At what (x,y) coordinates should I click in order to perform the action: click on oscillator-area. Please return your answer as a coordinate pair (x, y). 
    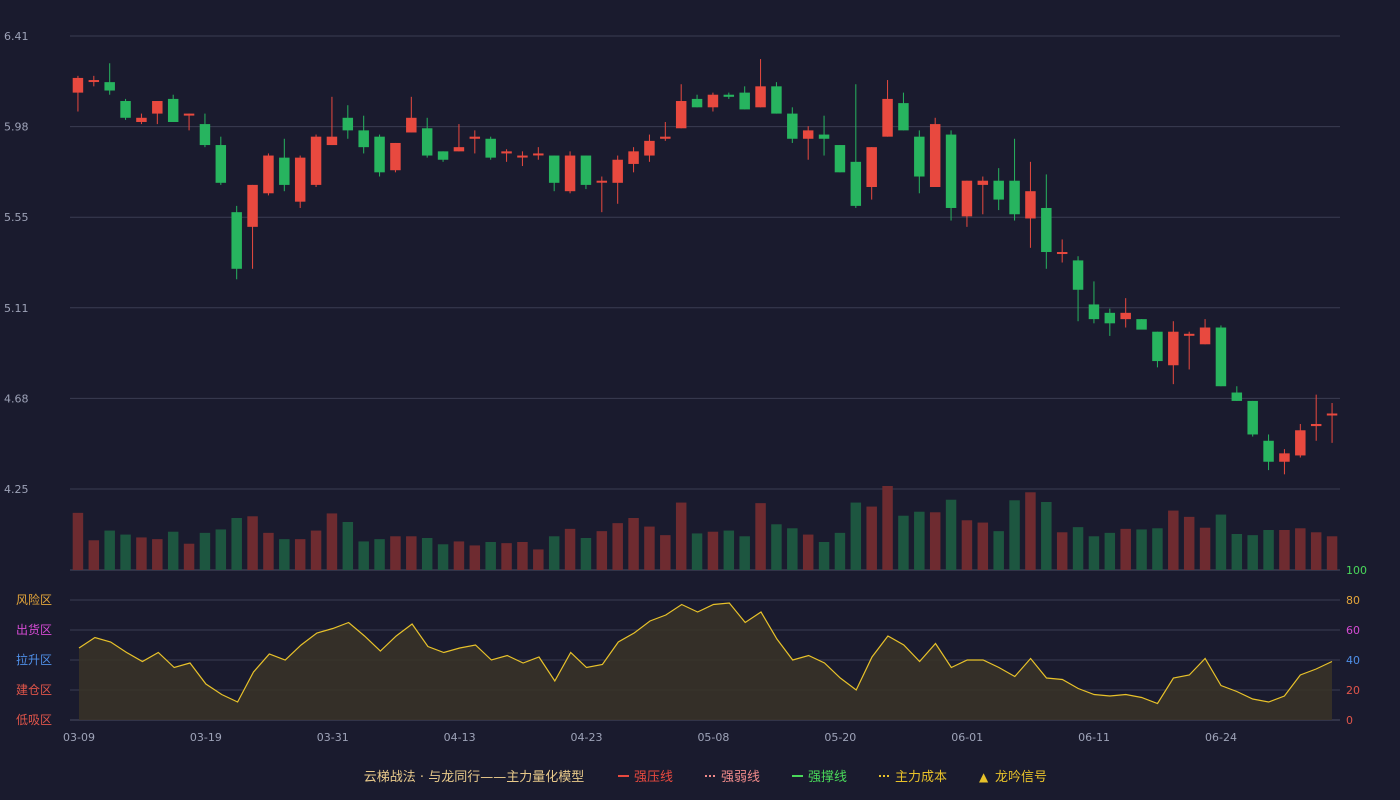
    Looking at the image, I should click on (705, 661).